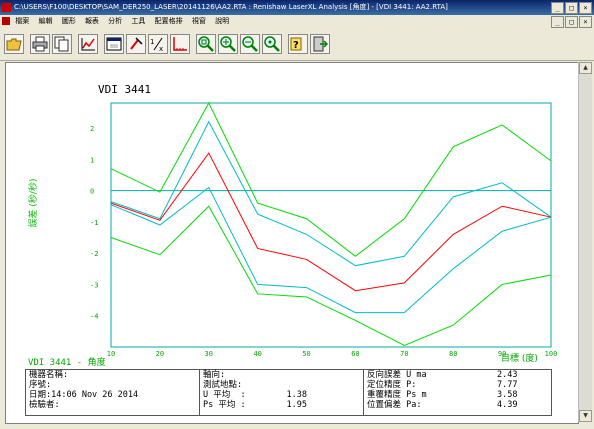 This screenshot has width=594, height=429. What do you see at coordinates (124, 89) in the screenshot?
I see `chart-title: VDI 3441` at bounding box center [124, 89].